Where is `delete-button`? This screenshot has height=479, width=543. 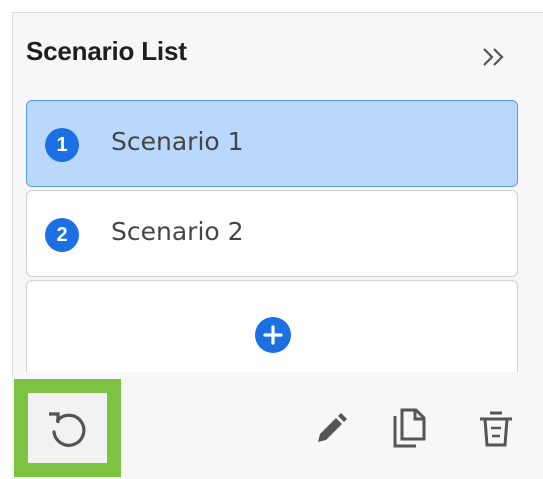 delete-button is located at coordinates (496, 428).